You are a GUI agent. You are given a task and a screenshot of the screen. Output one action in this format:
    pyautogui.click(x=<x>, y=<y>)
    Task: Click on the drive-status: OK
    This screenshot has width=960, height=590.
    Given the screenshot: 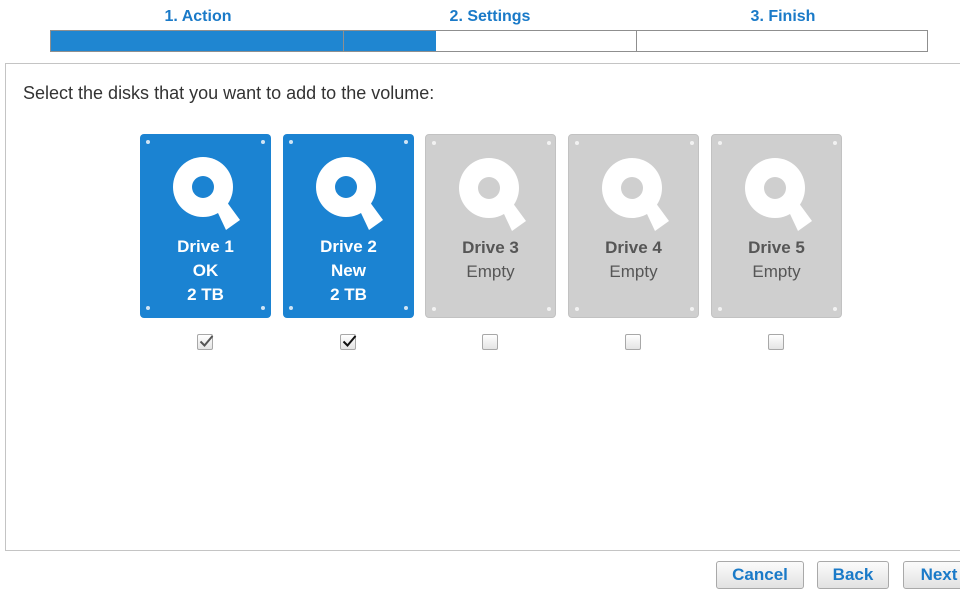 What is the action you would take?
    pyautogui.click(x=205, y=270)
    